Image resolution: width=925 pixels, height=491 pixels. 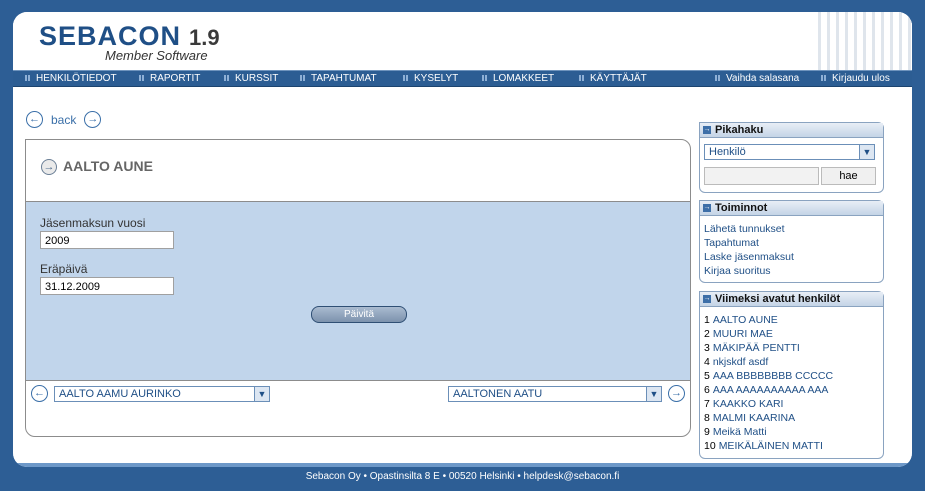 What do you see at coordinates (39, 393) in the screenshot?
I see `prev-arrow-icon: ←` at bounding box center [39, 393].